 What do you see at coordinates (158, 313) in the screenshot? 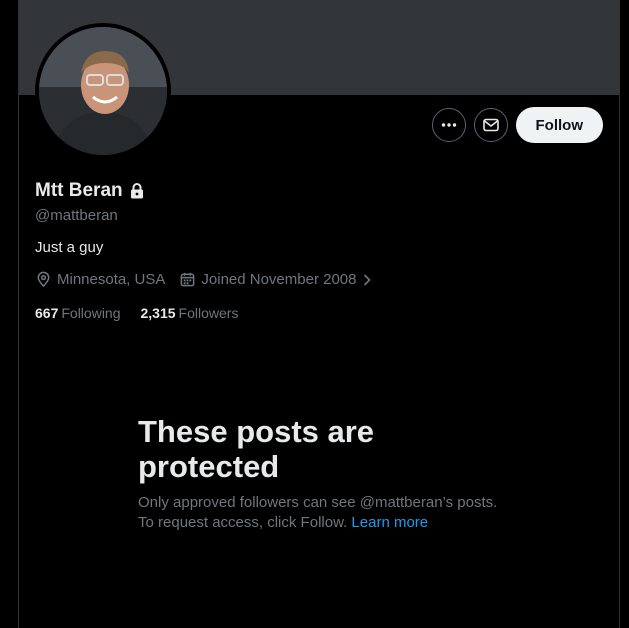
I see `followers-count: 2,315` at bounding box center [158, 313].